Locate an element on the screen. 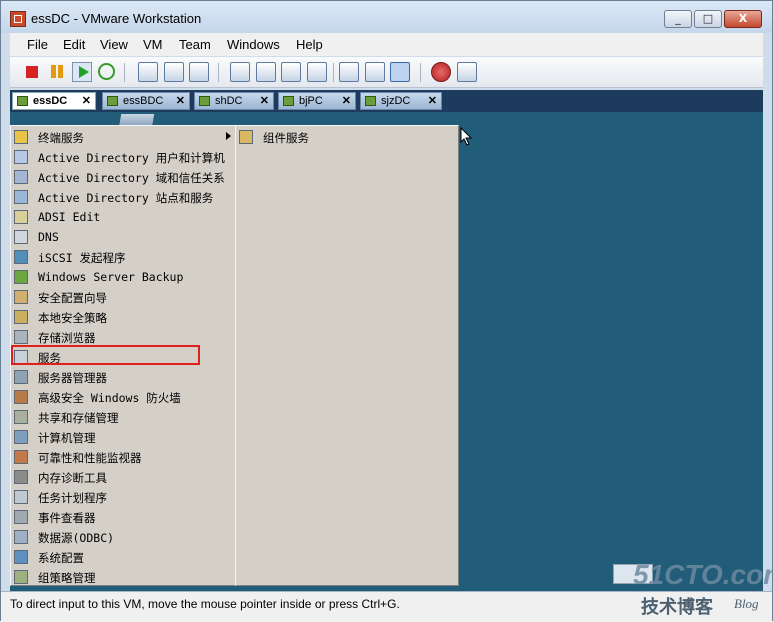 The width and height of the screenshot is (773, 622). tab-shdc: shDC ✕ is located at coordinates (234, 101).